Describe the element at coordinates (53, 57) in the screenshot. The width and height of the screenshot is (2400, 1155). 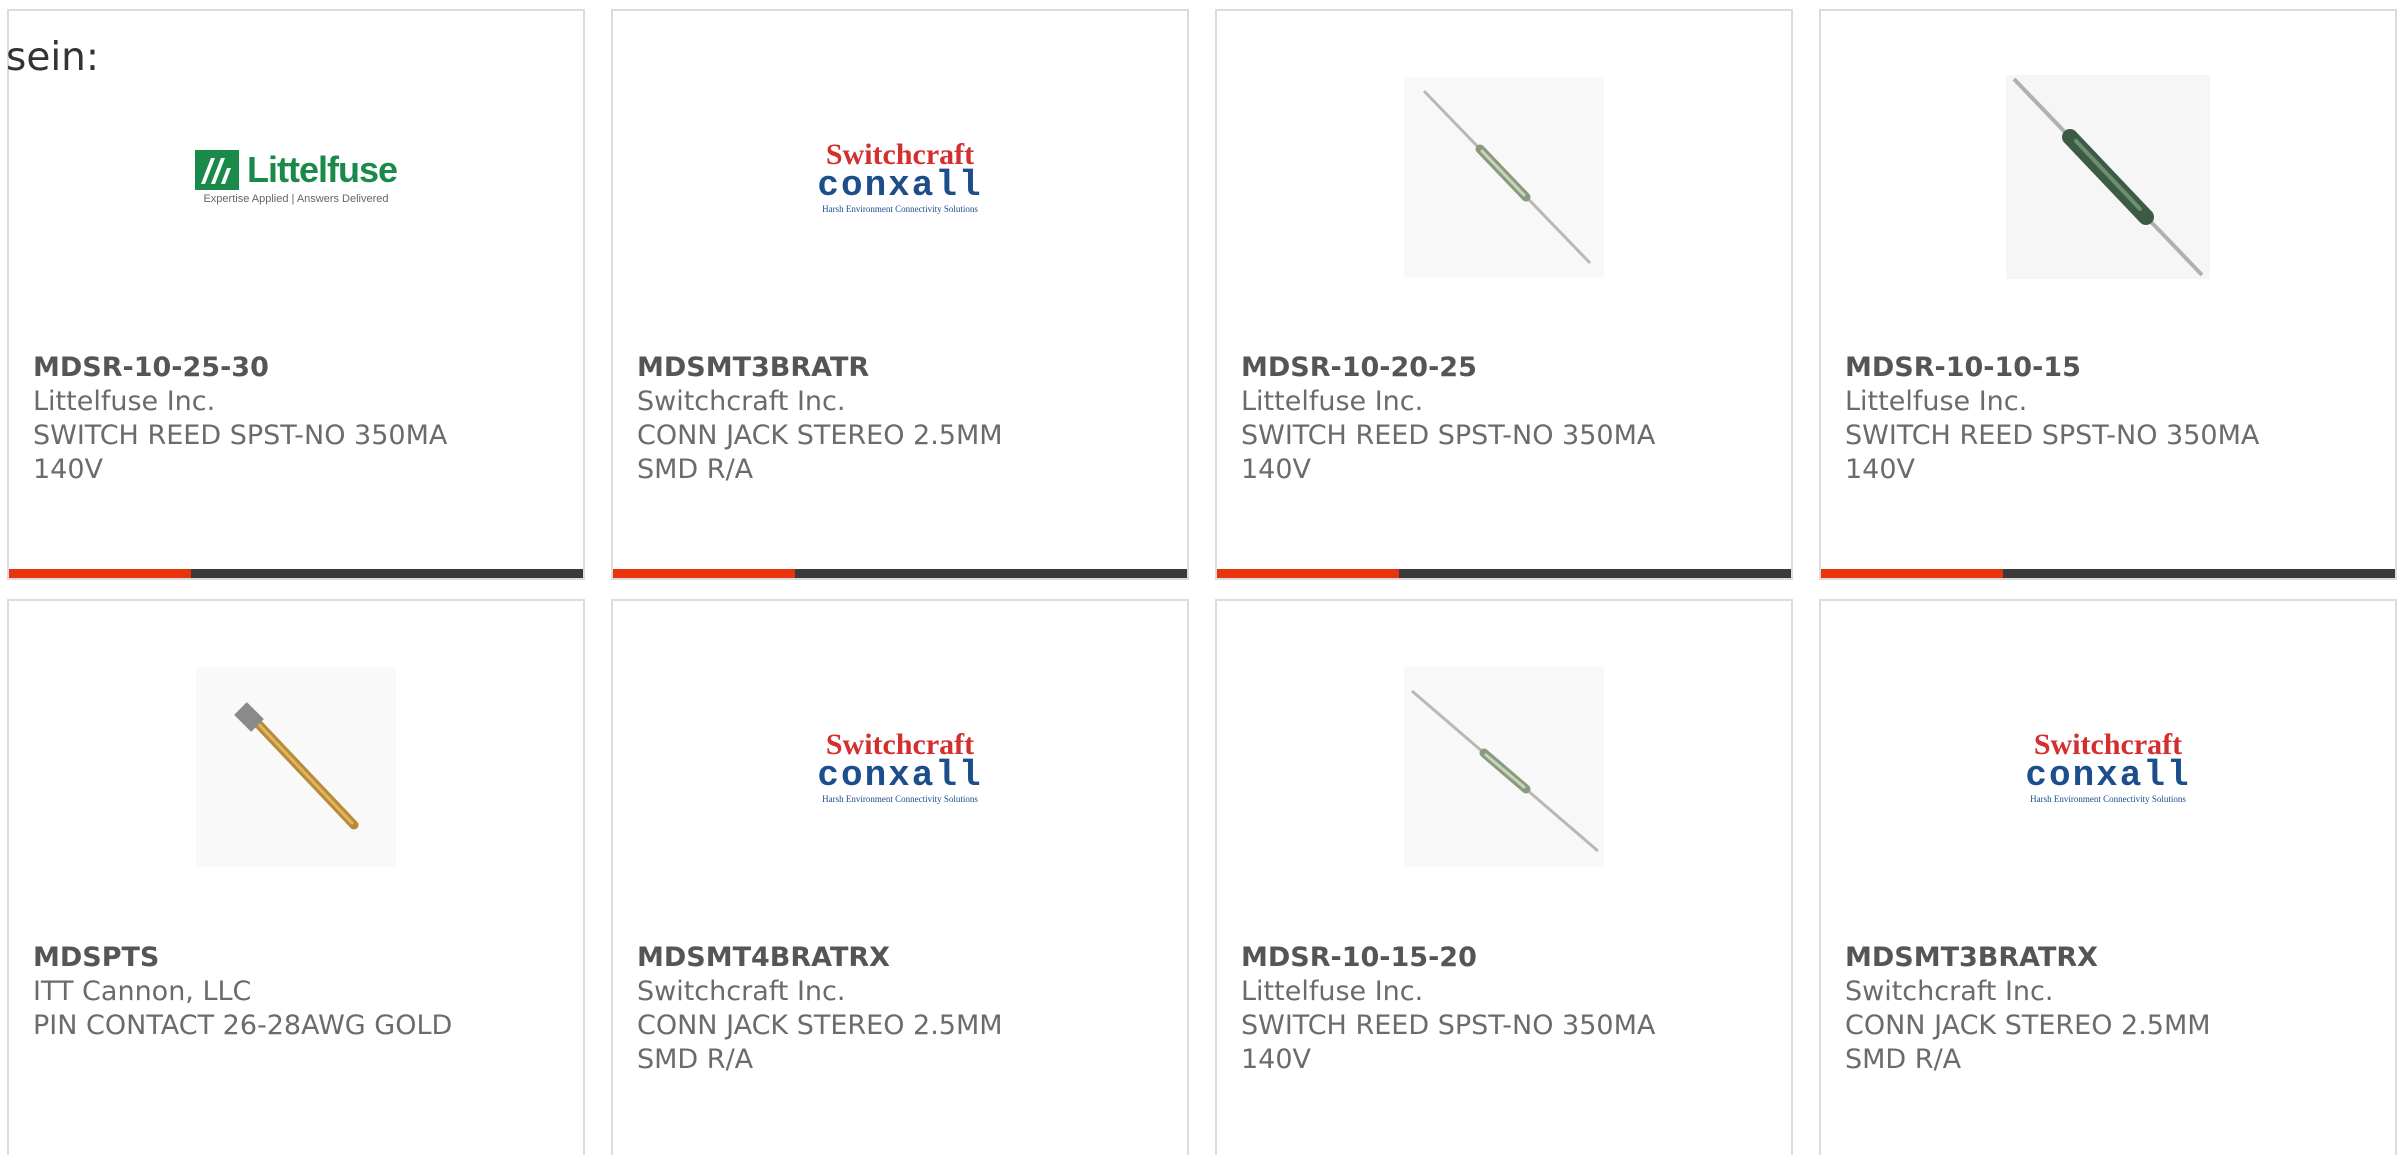
I see `intro-text: sein:` at that location.